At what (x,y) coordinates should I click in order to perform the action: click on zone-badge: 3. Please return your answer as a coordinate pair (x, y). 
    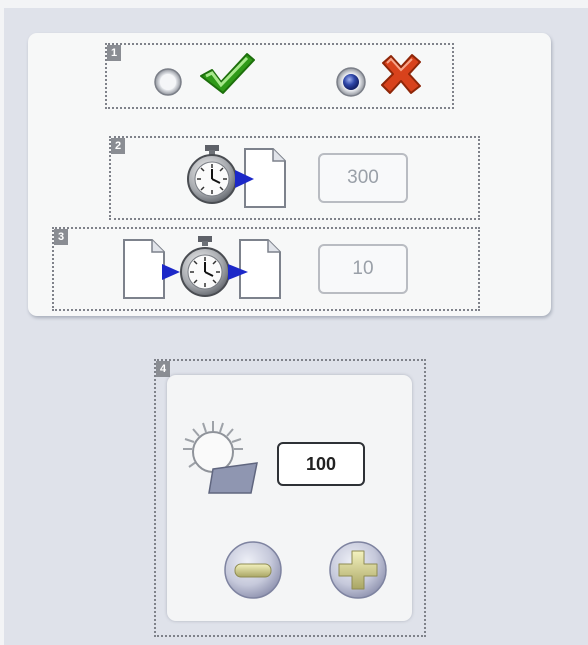
    Looking at the image, I should click on (61, 237).